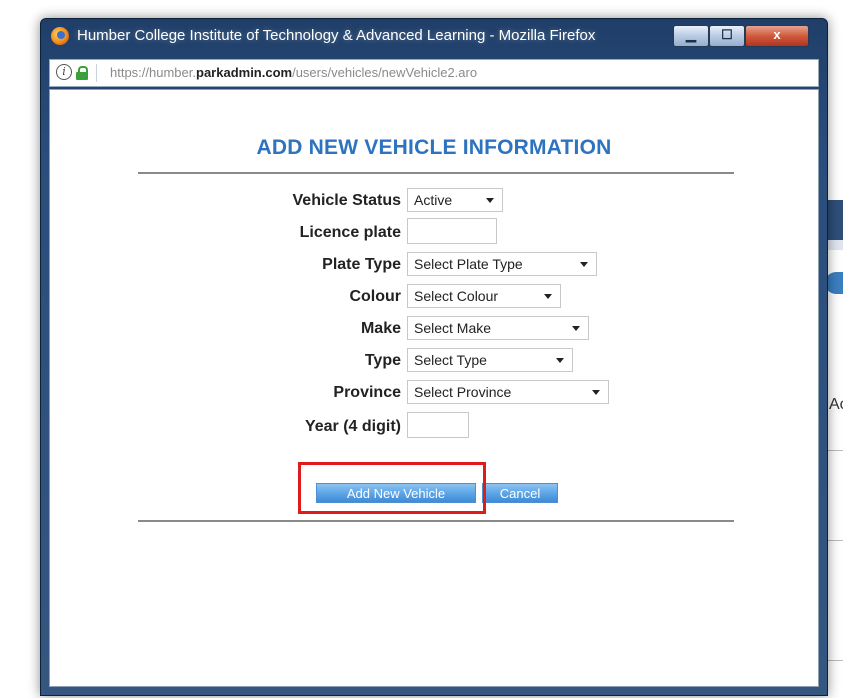 The image size is (843, 698). I want to click on highlight-box, so click(392, 488).